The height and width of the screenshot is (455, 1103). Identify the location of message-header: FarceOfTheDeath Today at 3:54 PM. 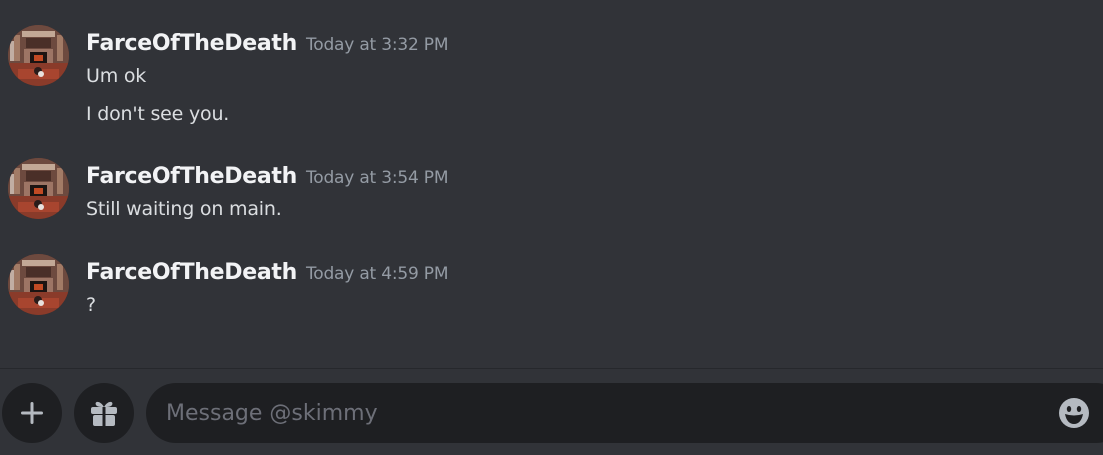
(267, 176).